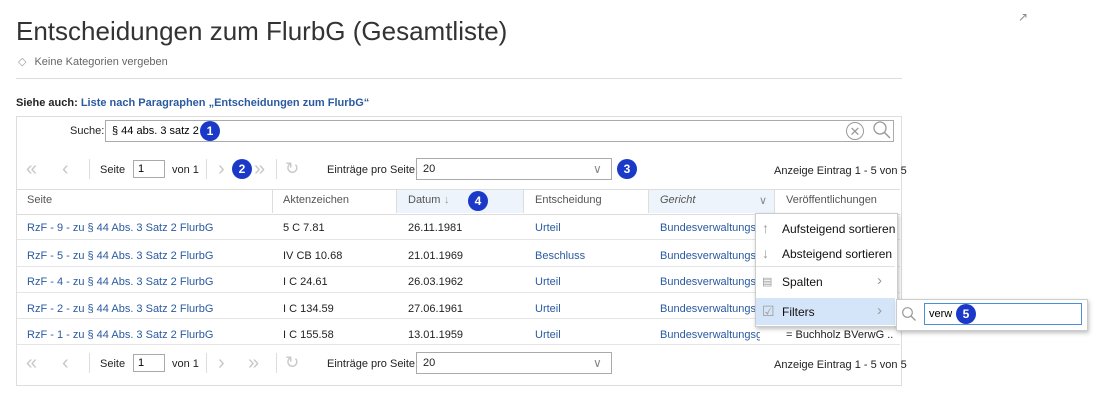  I want to click on menu-item-label: Filters, so click(798, 312).